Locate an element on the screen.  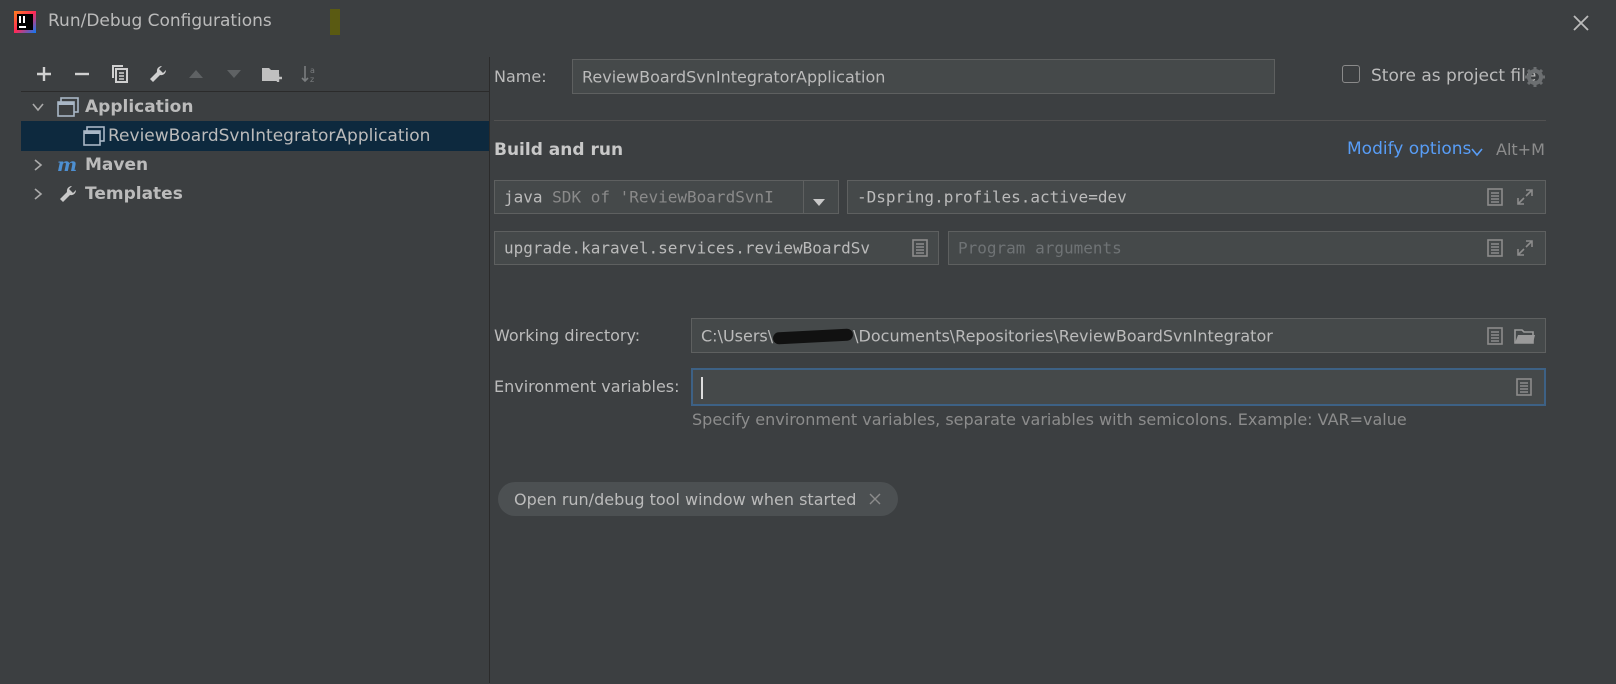
environment-variables-input is located at coordinates (1118, 387).